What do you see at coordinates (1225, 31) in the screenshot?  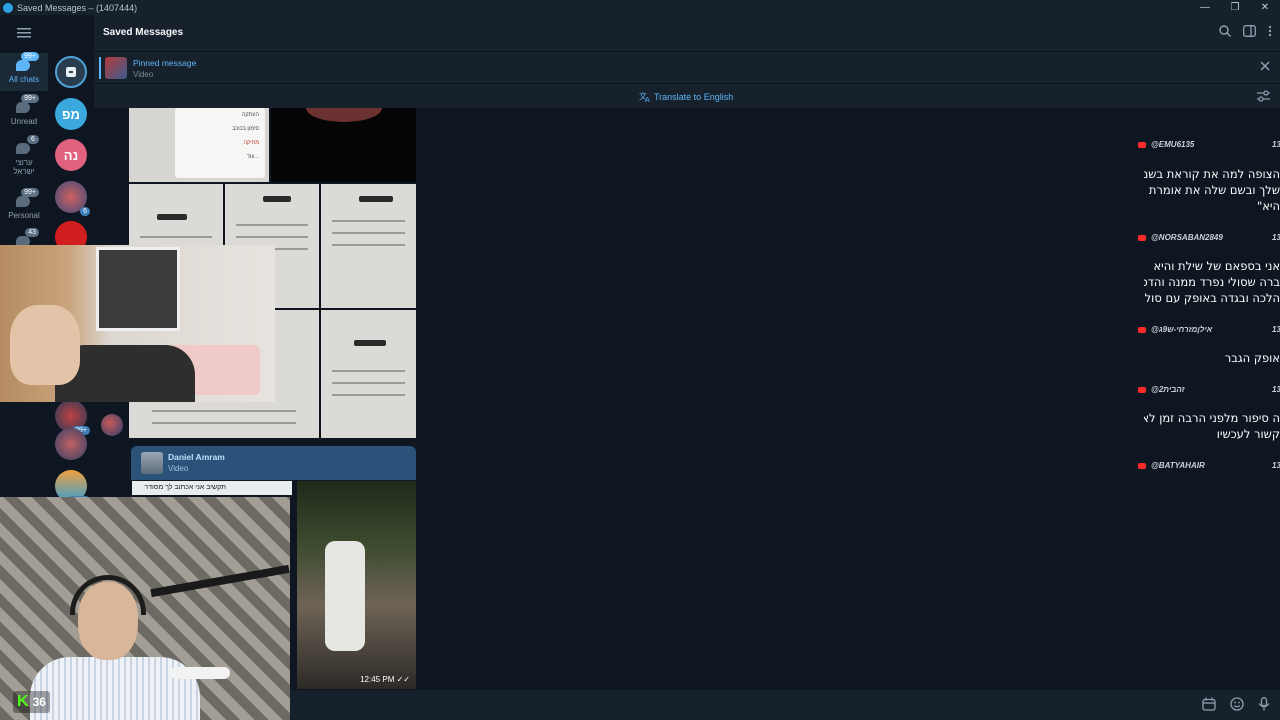 I see `search-in-chat-icon` at bounding box center [1225, 31].